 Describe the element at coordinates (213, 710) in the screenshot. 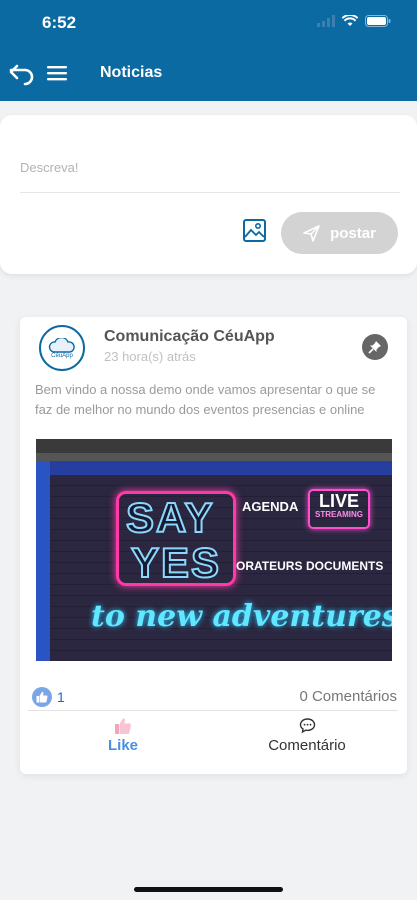

I see `divider` at that location.